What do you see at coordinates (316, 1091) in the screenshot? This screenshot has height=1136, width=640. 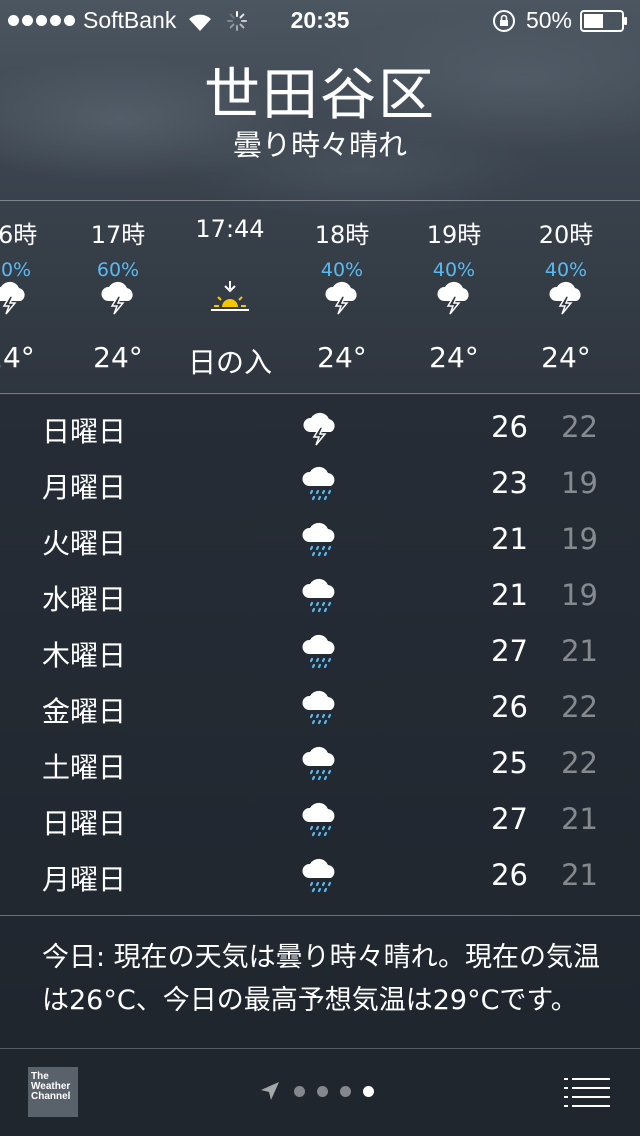 I see `page-indicator` at bounding box center [316, 1091].